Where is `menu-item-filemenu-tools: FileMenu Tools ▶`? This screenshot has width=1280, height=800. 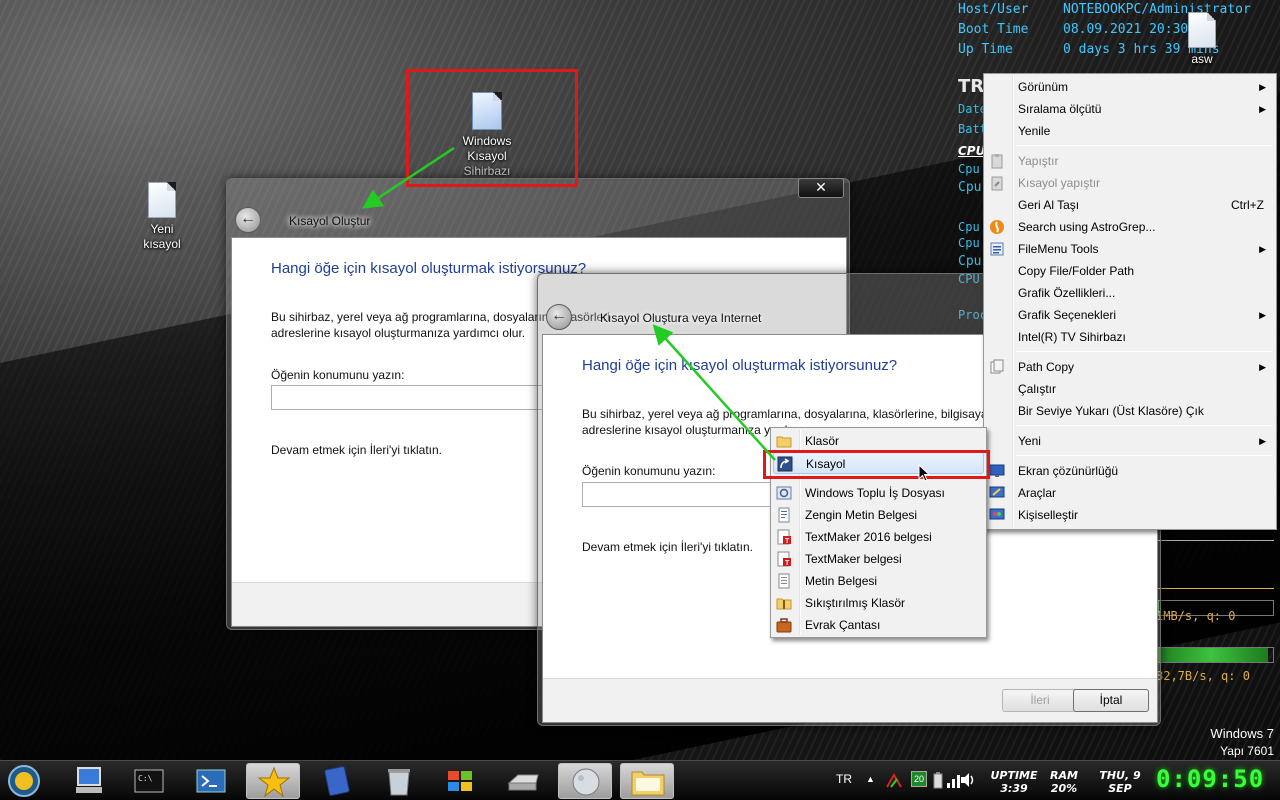
menu-item-filemenu-tools: FileMenu Tools ▶ is located at coordinates (1130, 249).